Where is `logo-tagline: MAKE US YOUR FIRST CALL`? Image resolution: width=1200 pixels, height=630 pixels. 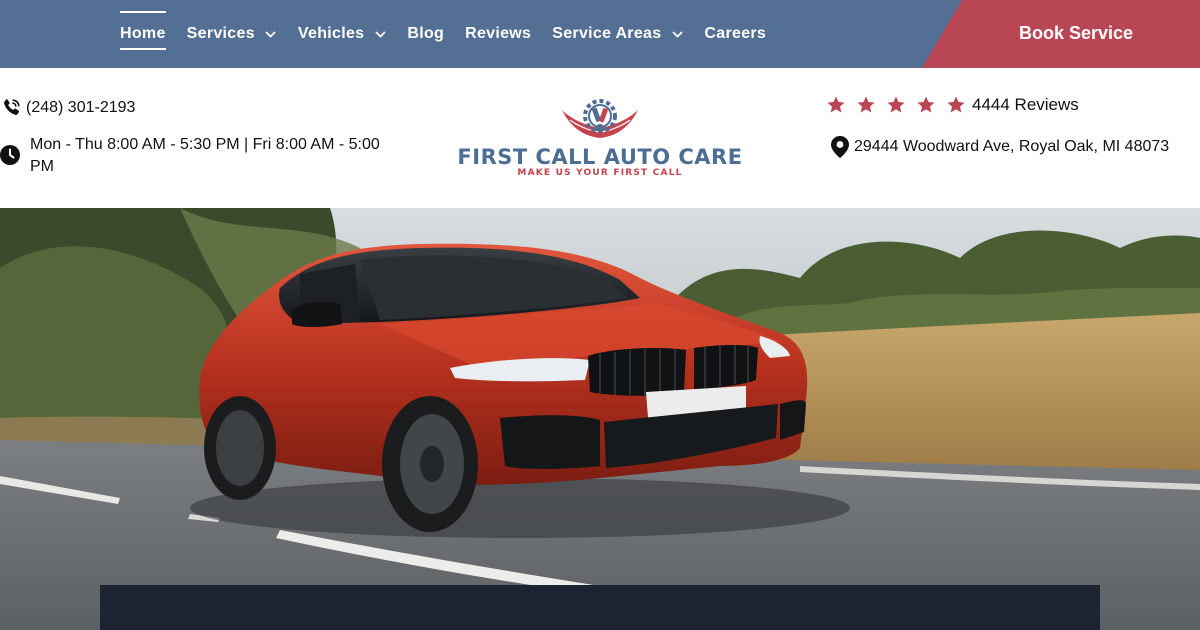 logo-tagline: MAKE US YOUR FIRST CALL is located at coordinates (600, 173).